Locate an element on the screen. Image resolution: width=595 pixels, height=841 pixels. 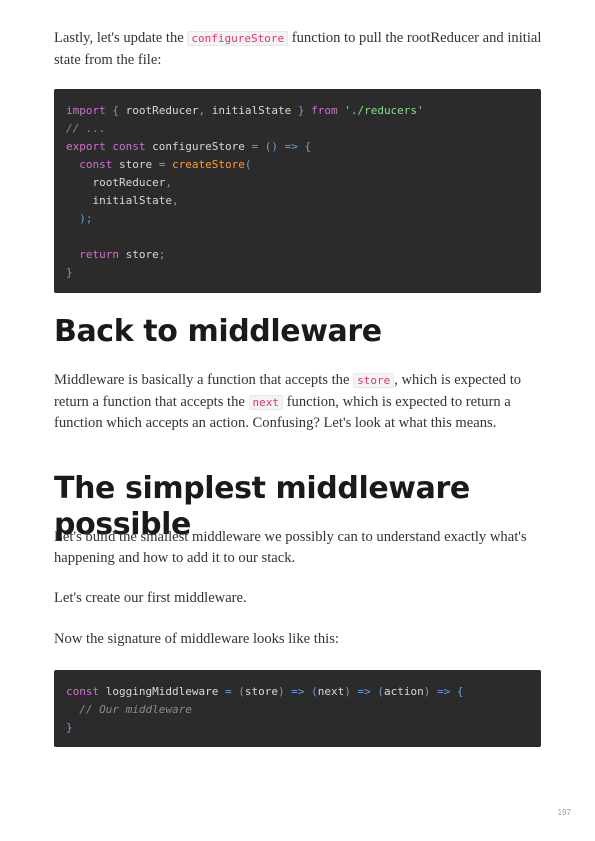
code-token: ); is located at coordinates (86, 218).